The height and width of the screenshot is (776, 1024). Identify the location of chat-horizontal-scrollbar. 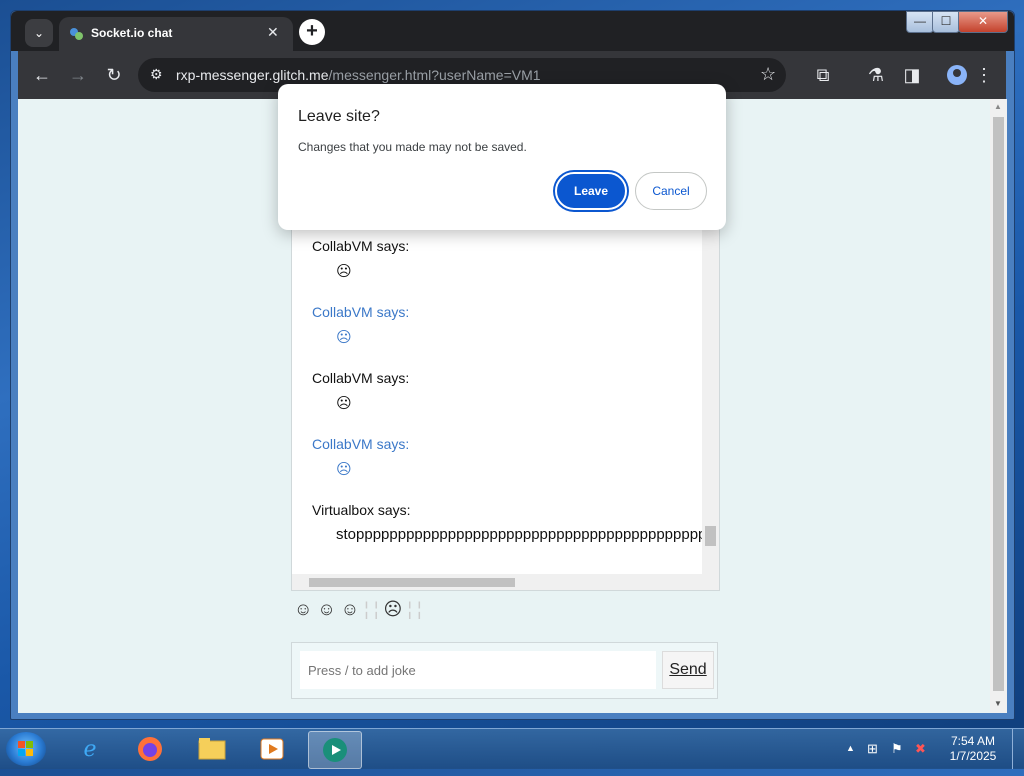
(505, 582).